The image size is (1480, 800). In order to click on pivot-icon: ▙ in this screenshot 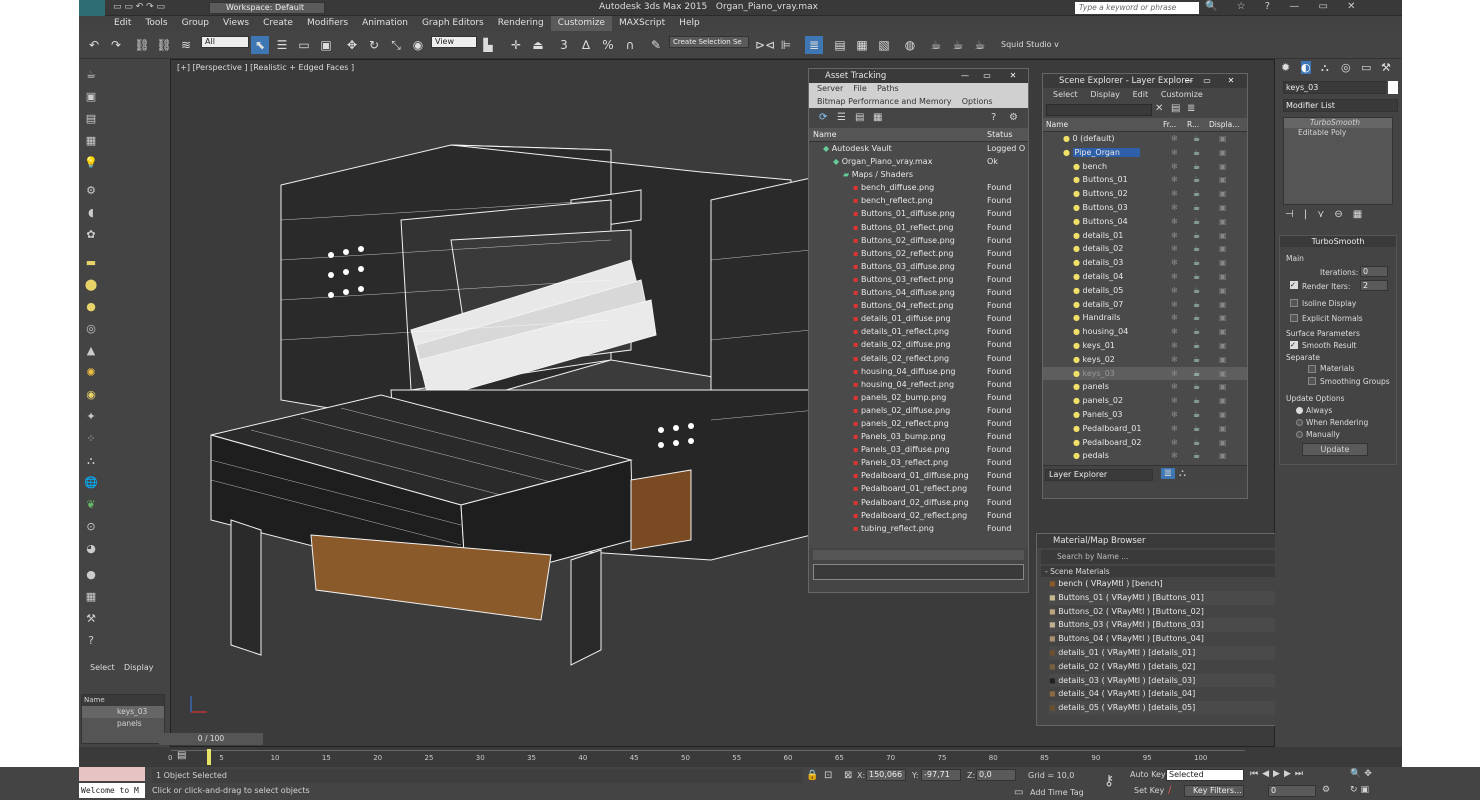, I will do `click(488, 45)`.